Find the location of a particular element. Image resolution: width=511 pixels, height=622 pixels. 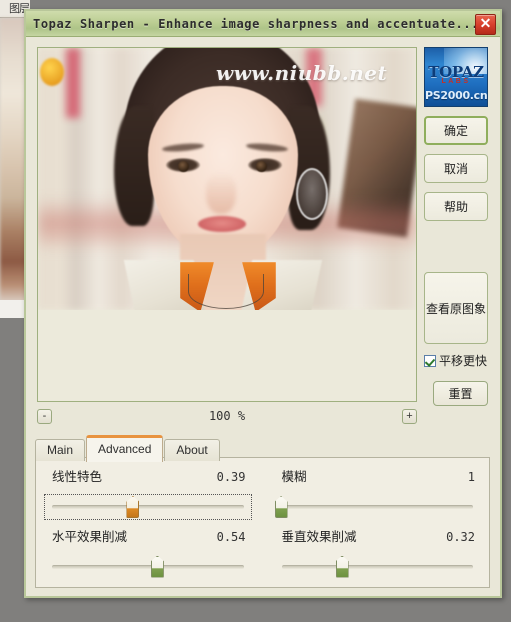

zoom-control-bar: - 100 % + is located at coordinates (227, 419).